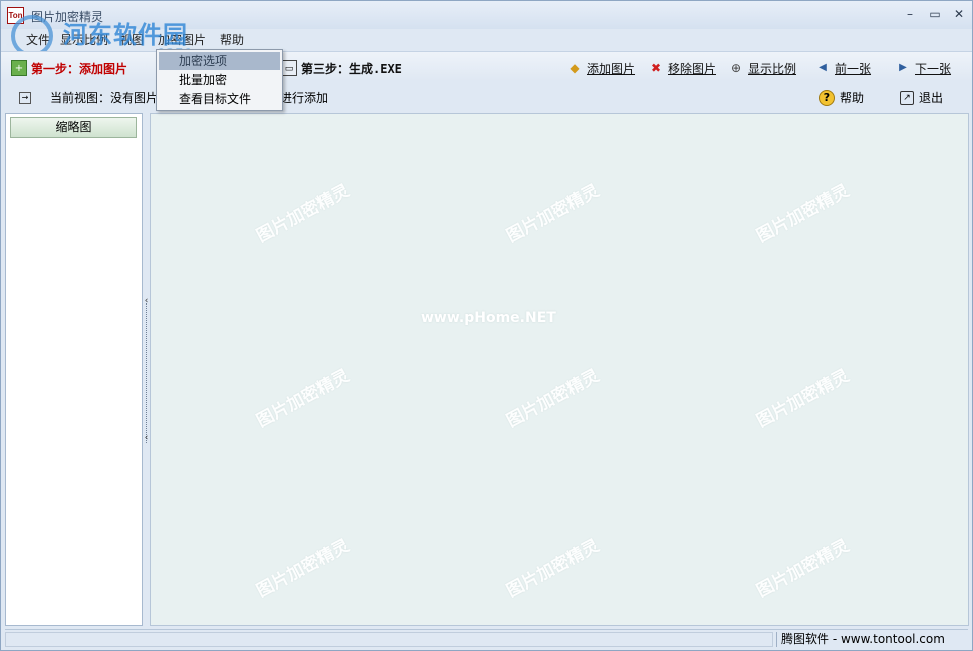 The image size is (973, 651). I want to click on step1-label: 第一步：添加图片, so click(79, 68).